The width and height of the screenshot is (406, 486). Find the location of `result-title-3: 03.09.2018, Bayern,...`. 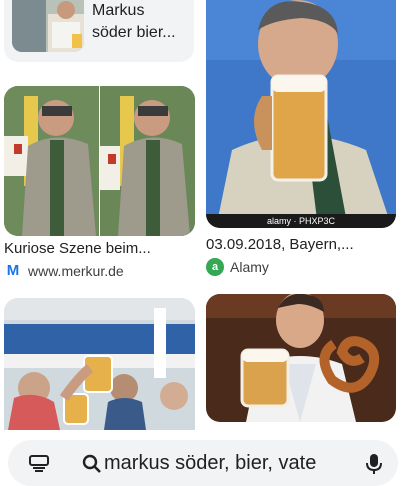

result-title-3: 03.09.2018, Bayern,... is located at coordinates (280, 245).